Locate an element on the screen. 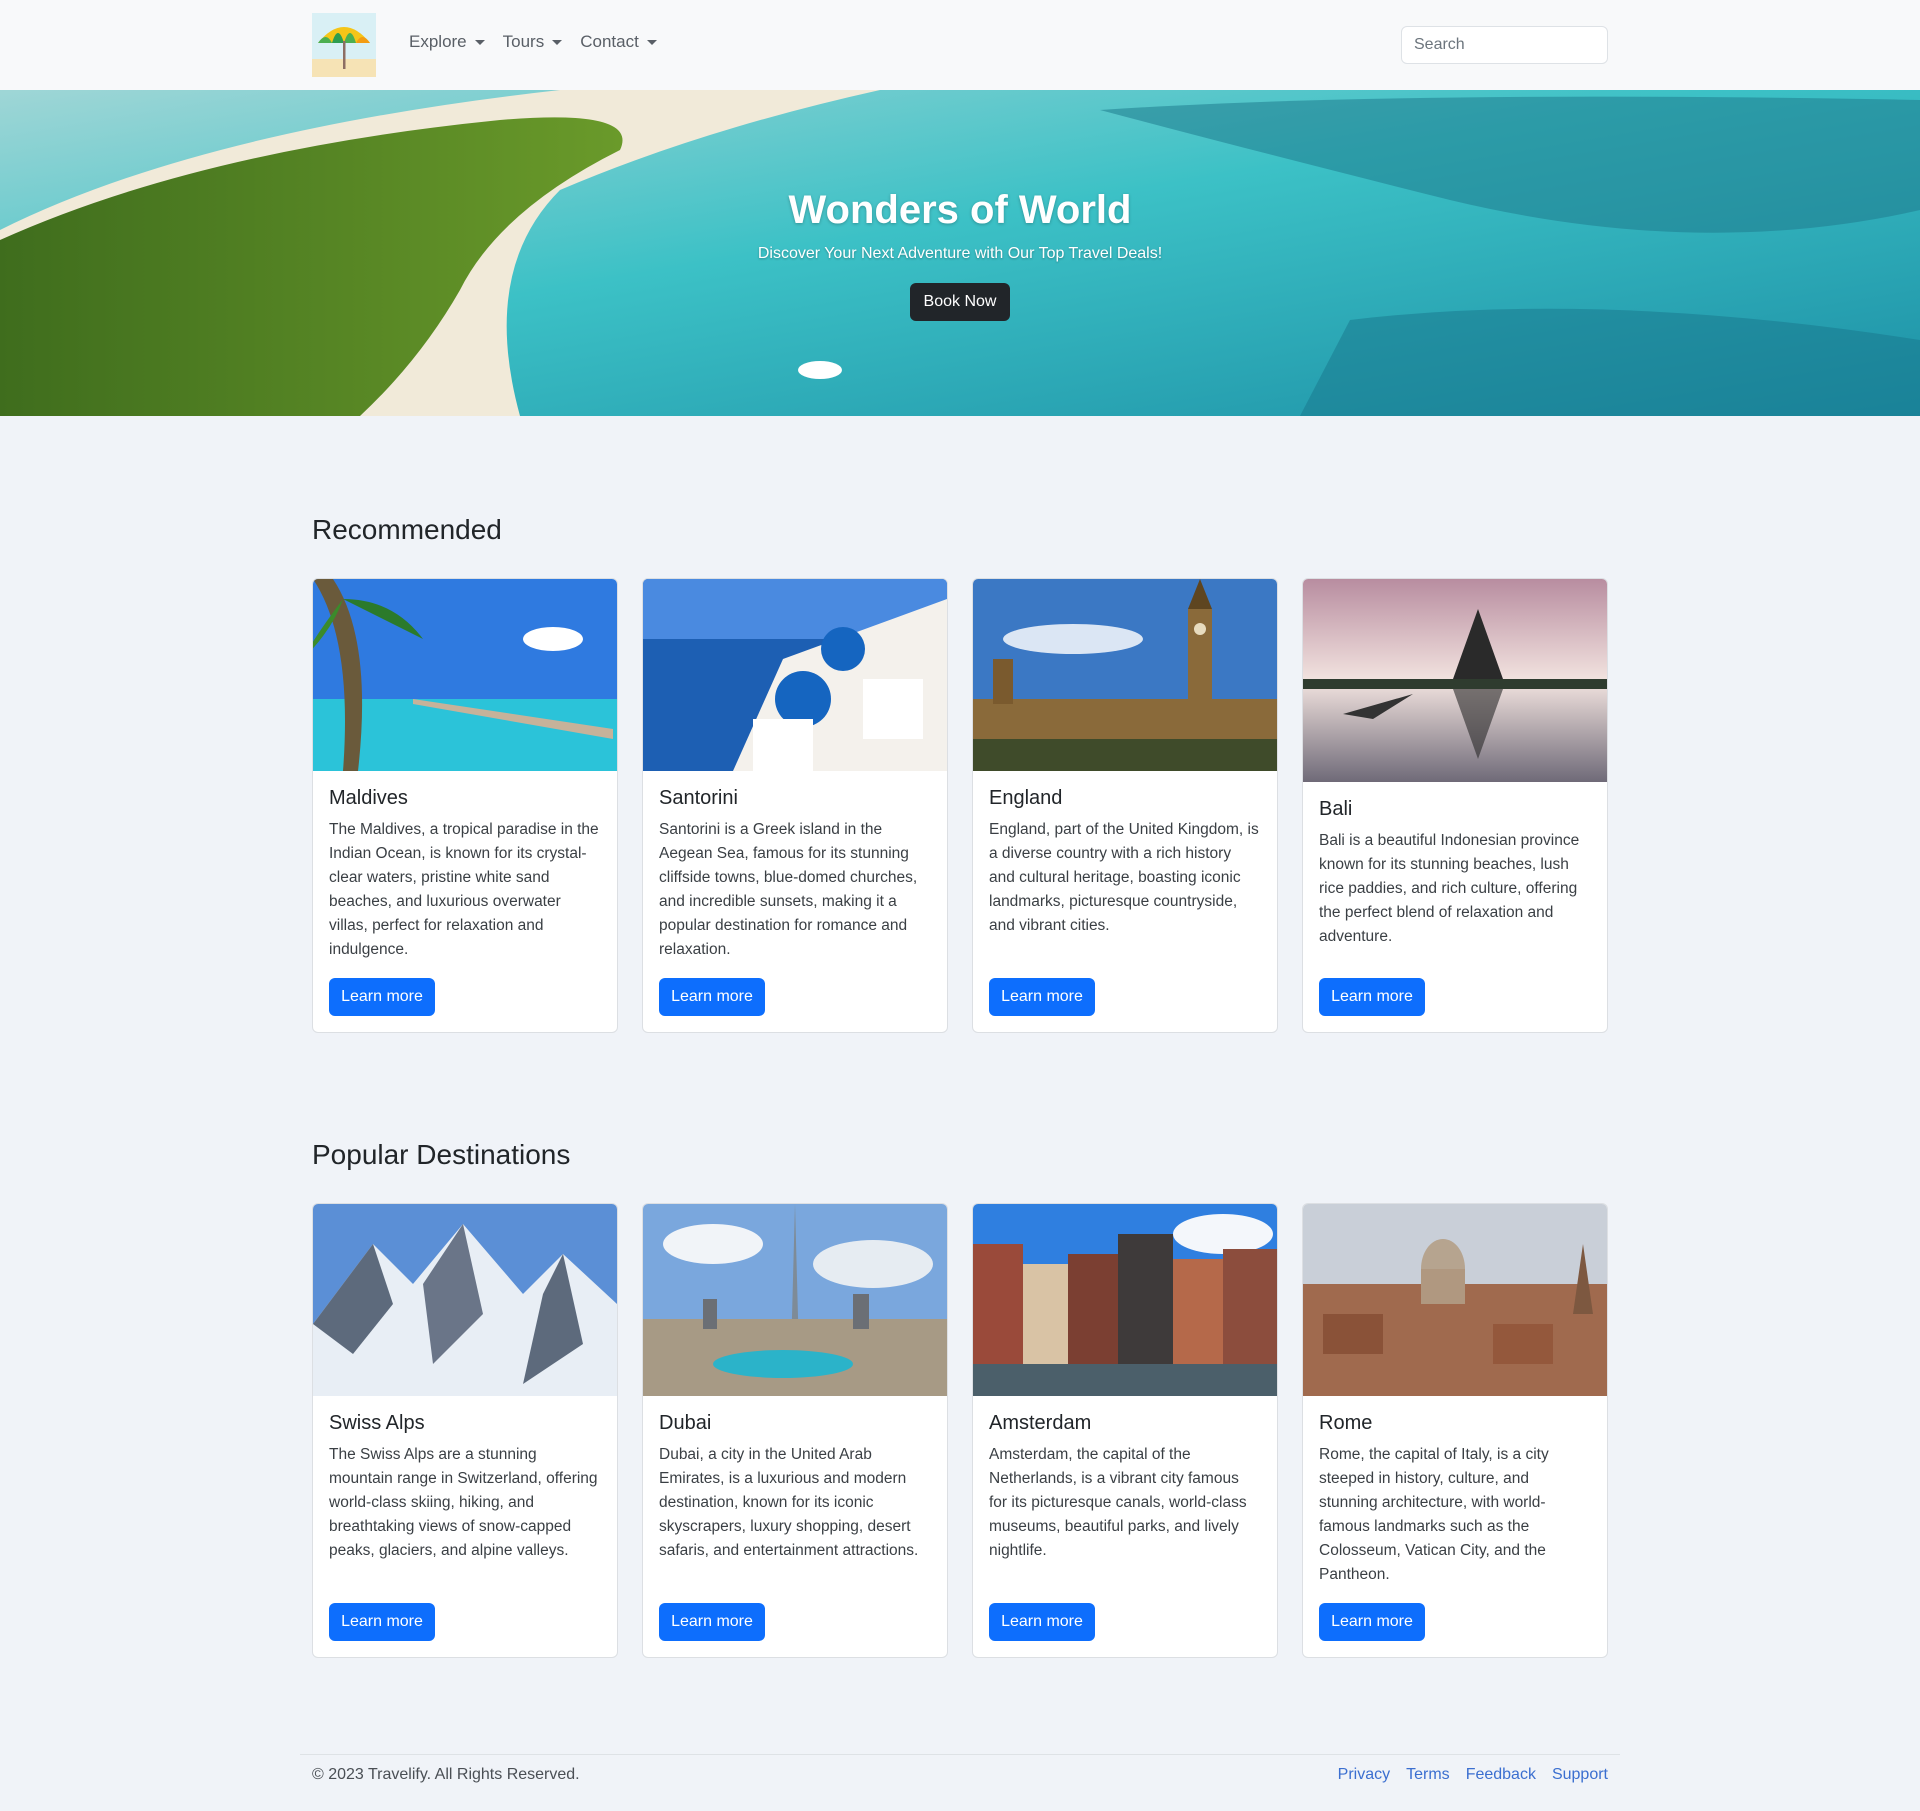 This screenshot has width=1920, height=1811. search-input is located at coordinates (1504, 45).